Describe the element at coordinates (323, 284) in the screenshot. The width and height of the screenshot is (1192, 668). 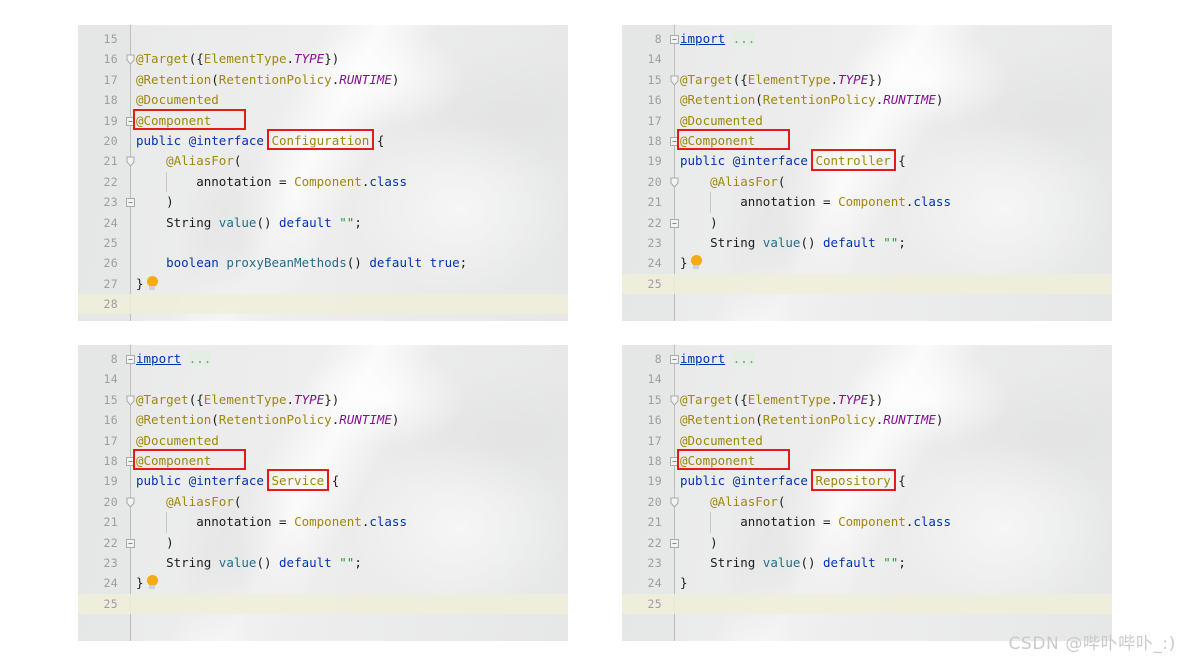
I see `code-line: 27}` at that location.